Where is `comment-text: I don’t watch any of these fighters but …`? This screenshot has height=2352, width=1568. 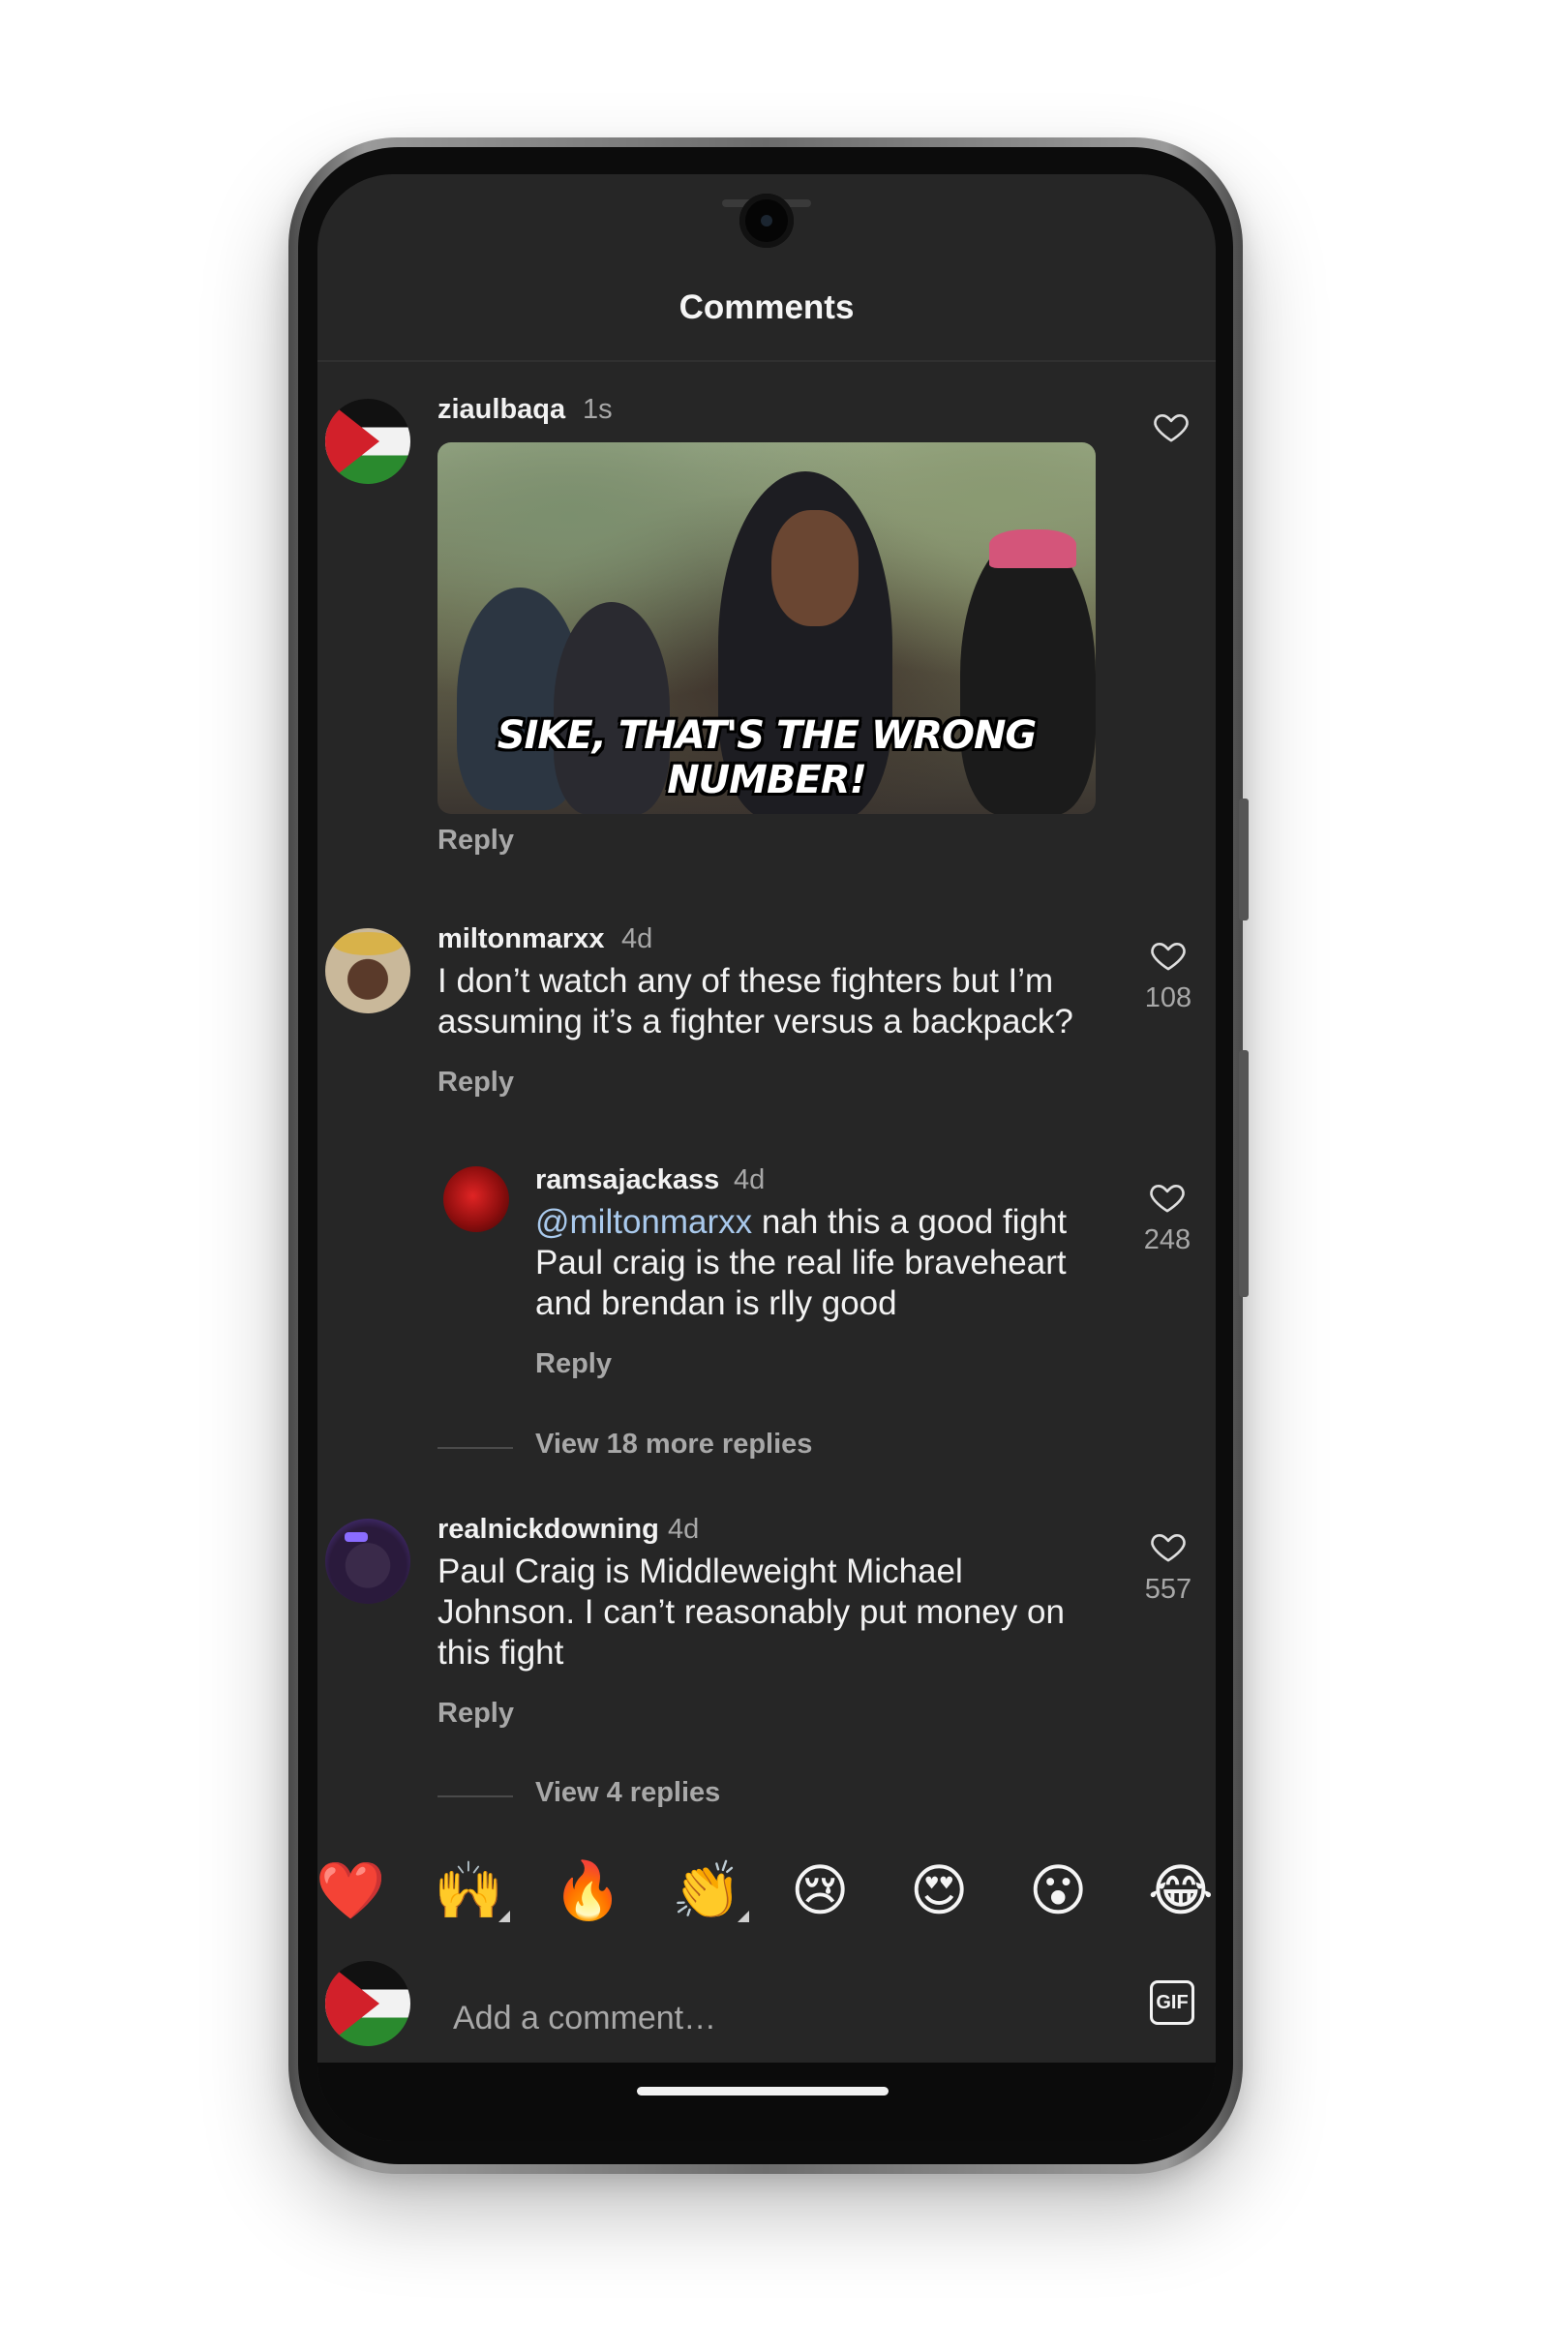 comment-text: I don’t watch any of these fighters but … is located at coordinates (755, 1001).